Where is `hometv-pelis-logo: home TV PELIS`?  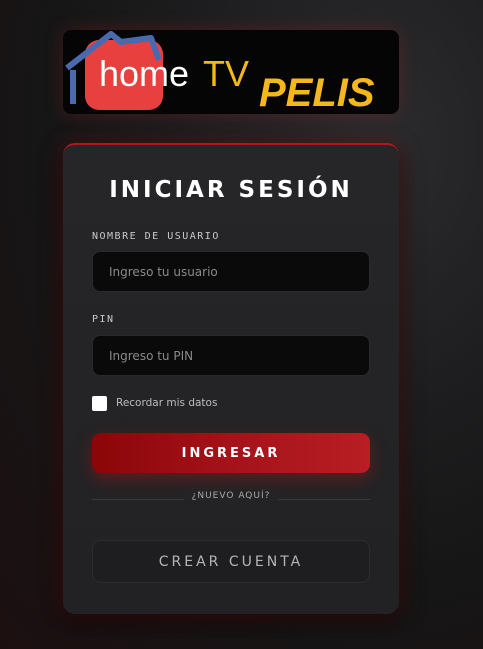 hometv-pelis-logo: home TV PELIS is located at coordinates (231, 72).